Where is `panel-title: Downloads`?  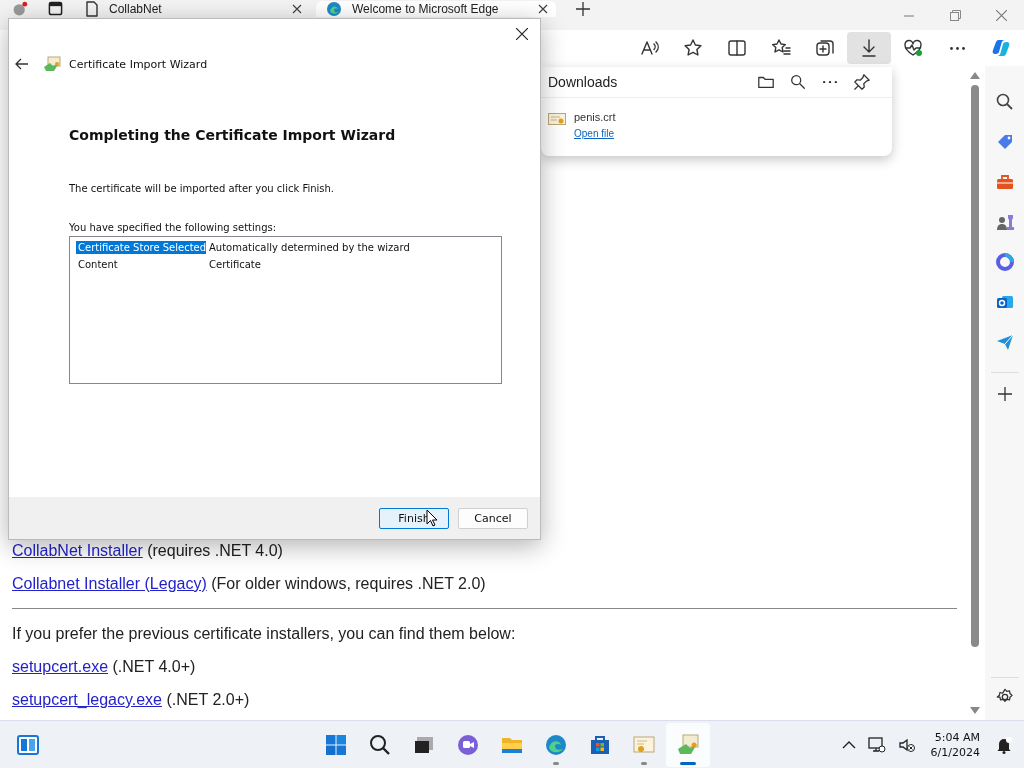 panel-title: Downloads is located at coordinates (583, 82).